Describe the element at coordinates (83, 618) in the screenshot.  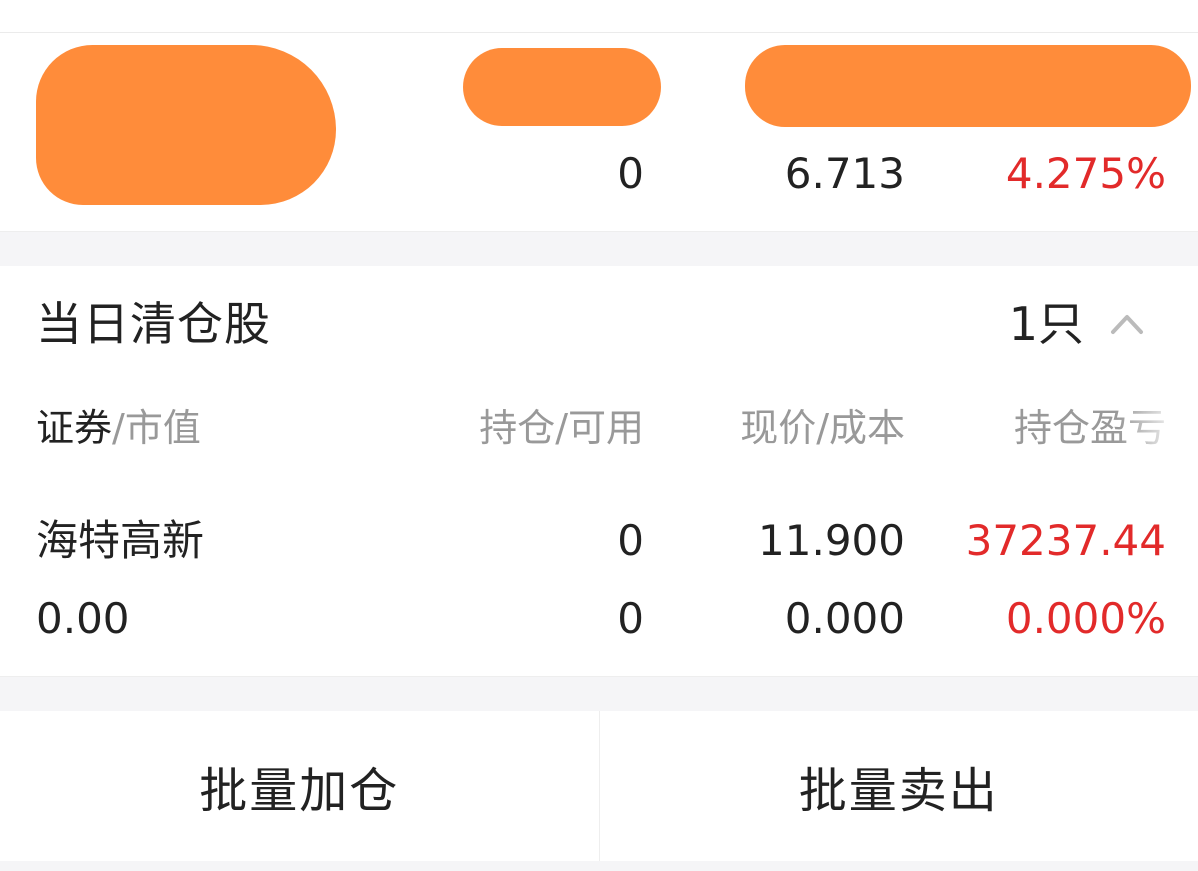
I see `stock-market-value: 0.00` at that location.